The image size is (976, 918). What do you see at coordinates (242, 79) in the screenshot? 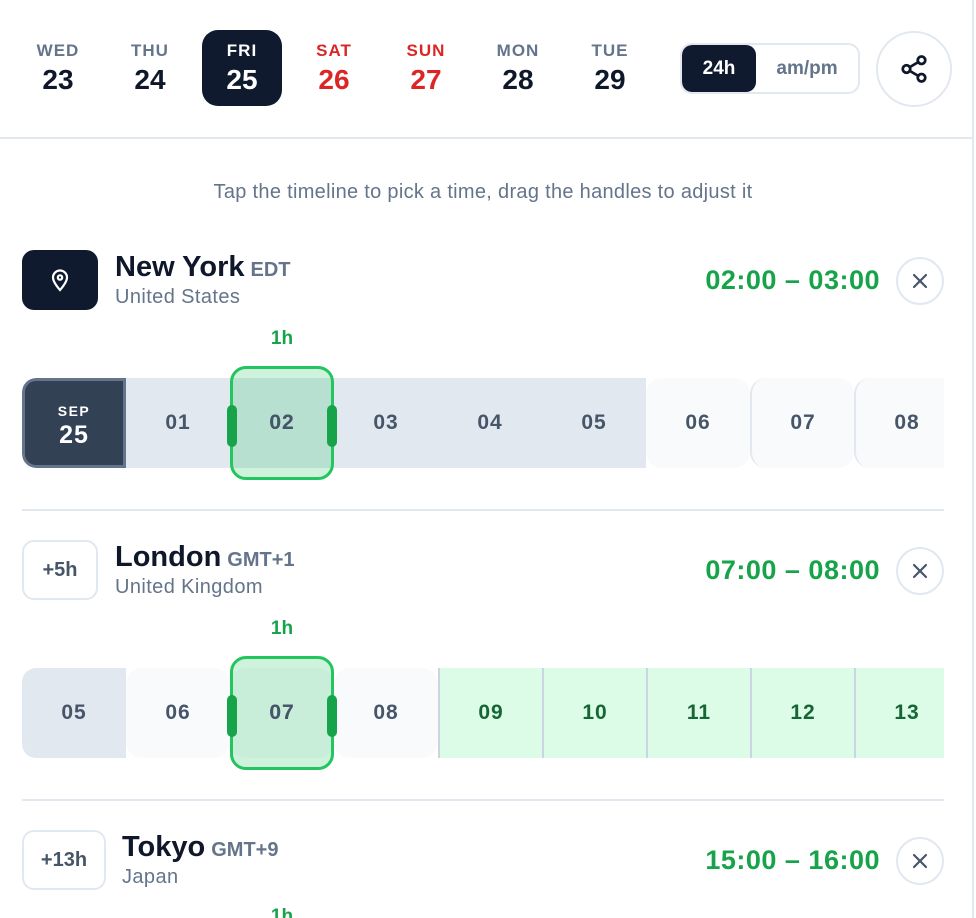
I see `day-number: 25` at bounding box center [242, 79].